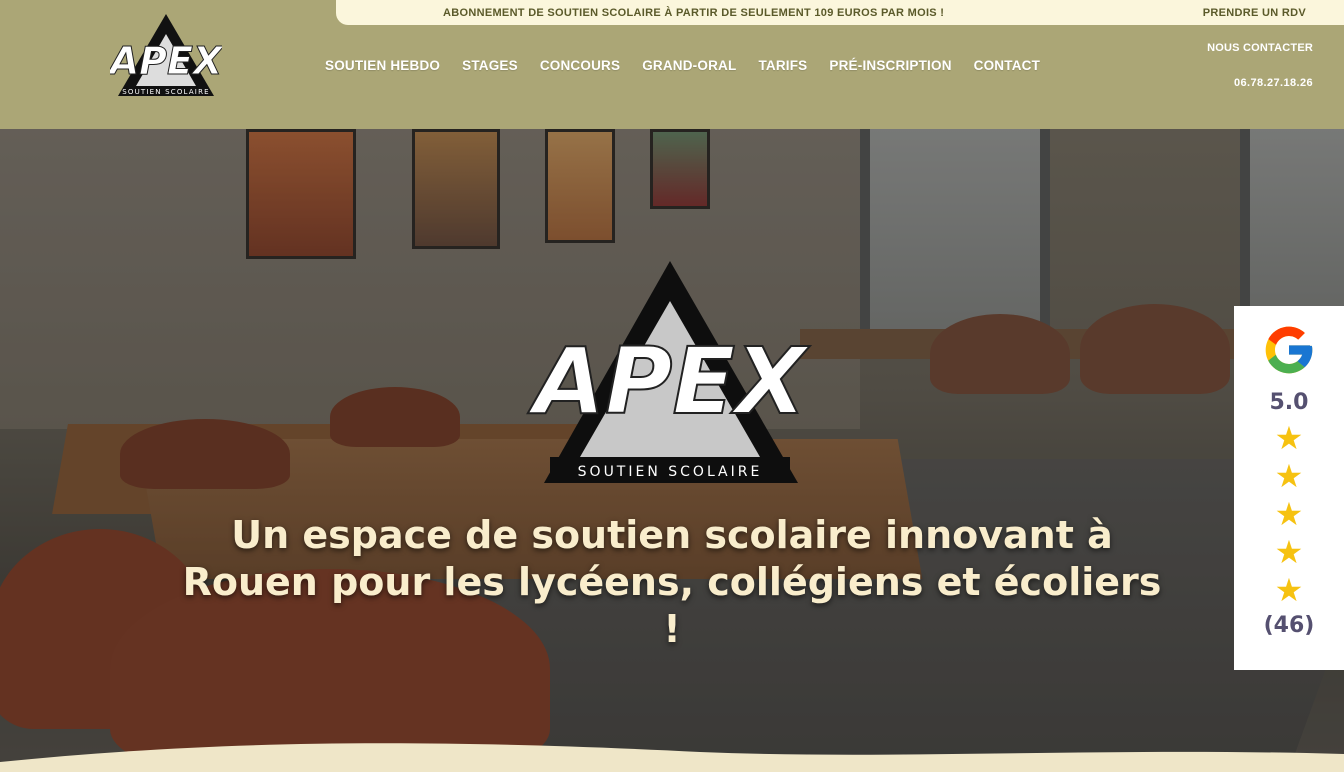 This screenshot has height=772, width=1344. What do you see at coordinates (1273, 83) in the screenshot?
I see `phone-number: 06.78.27.18.26` at bounding box center [1273, 83].